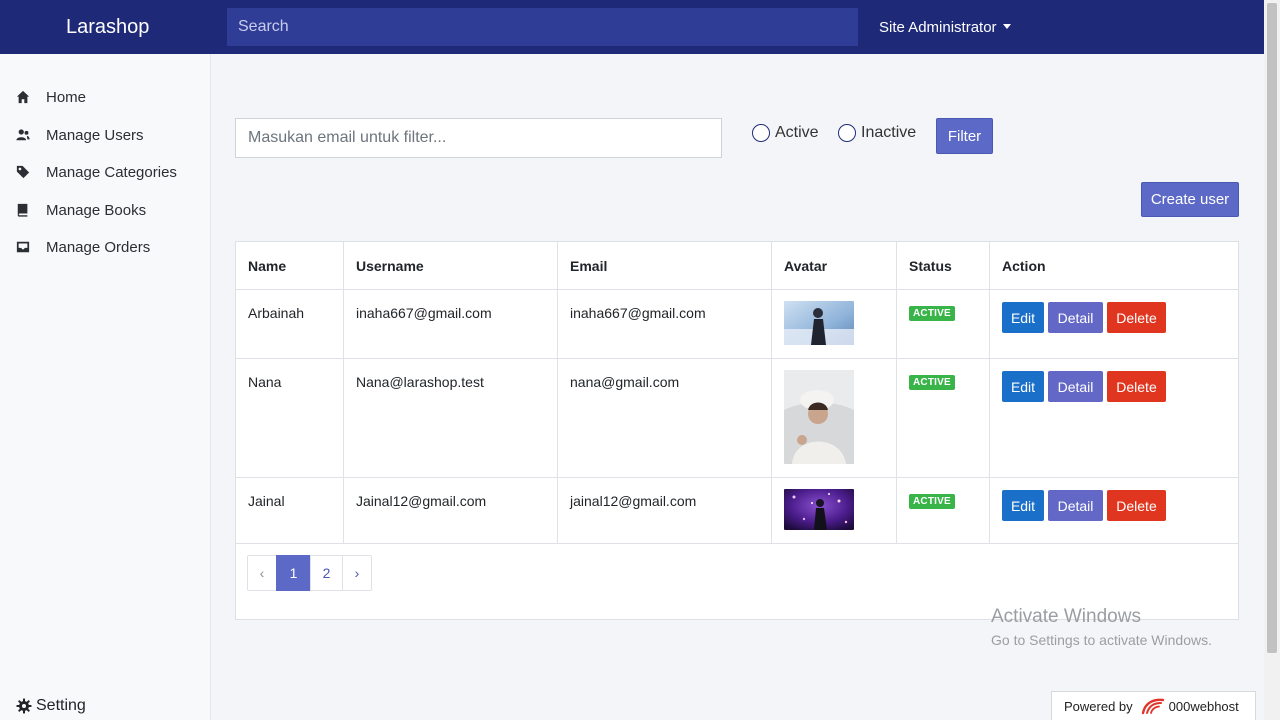  I want to click on setting-label: Setting, so click(61, 705).